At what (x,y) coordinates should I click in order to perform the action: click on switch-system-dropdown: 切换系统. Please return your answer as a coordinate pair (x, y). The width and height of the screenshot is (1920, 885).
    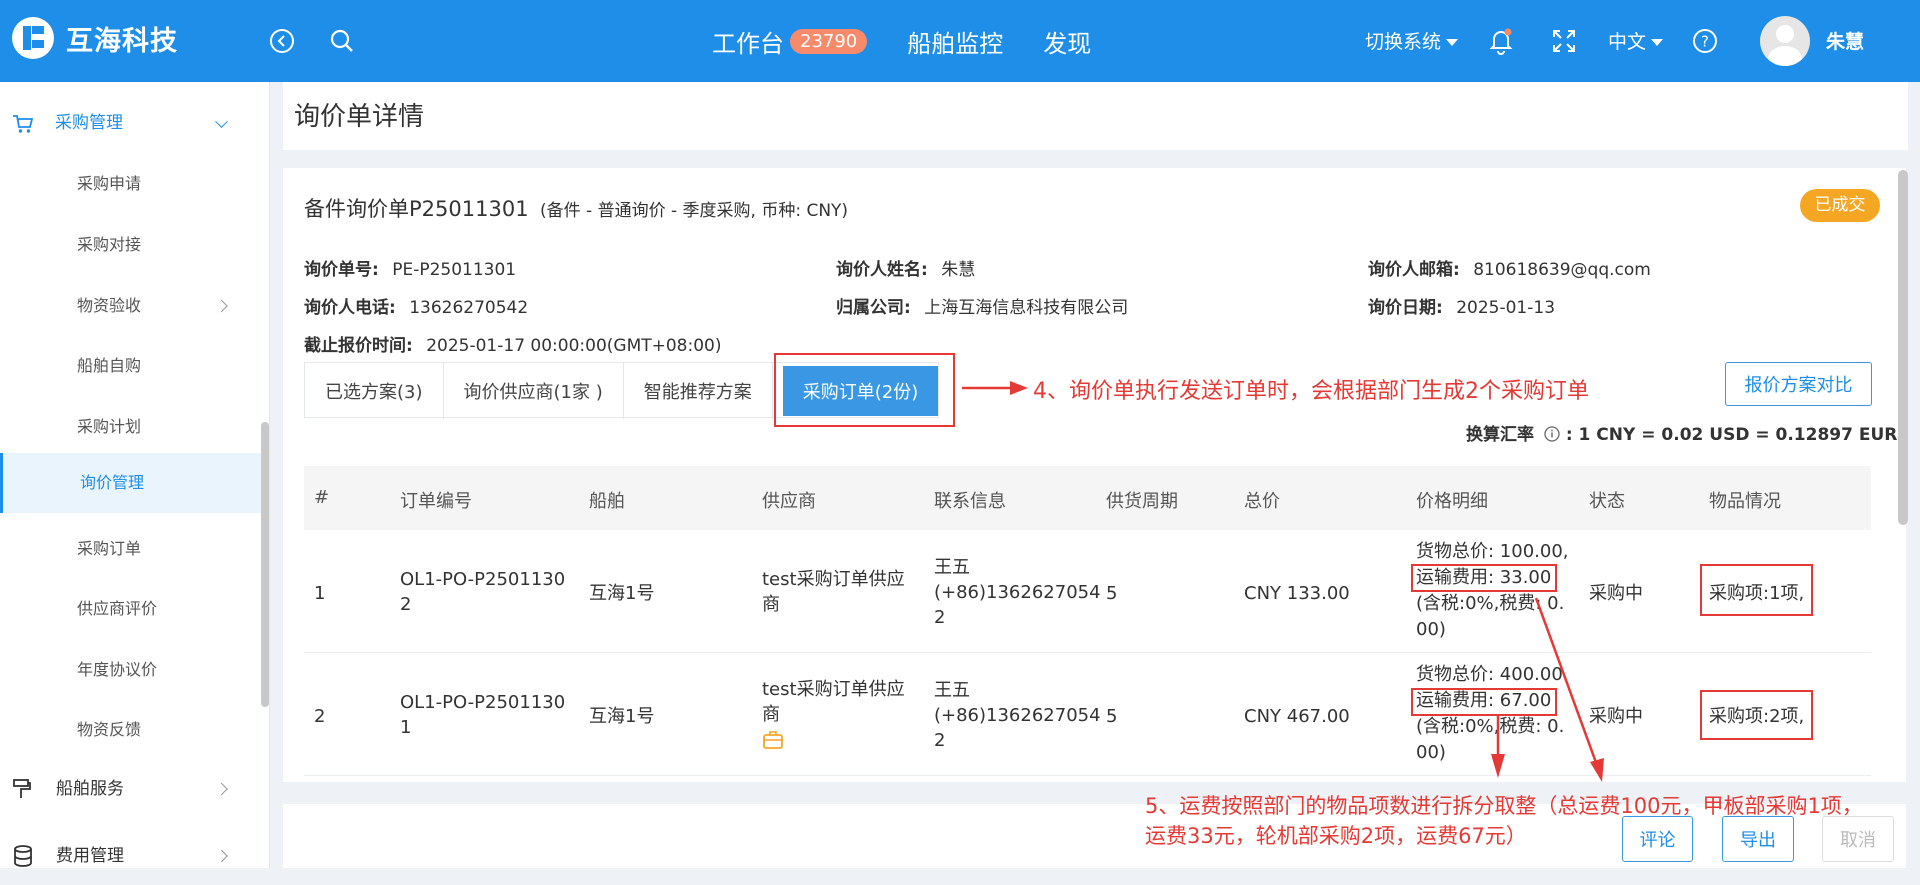
    Looking at the image, I should click on (1412, 40).